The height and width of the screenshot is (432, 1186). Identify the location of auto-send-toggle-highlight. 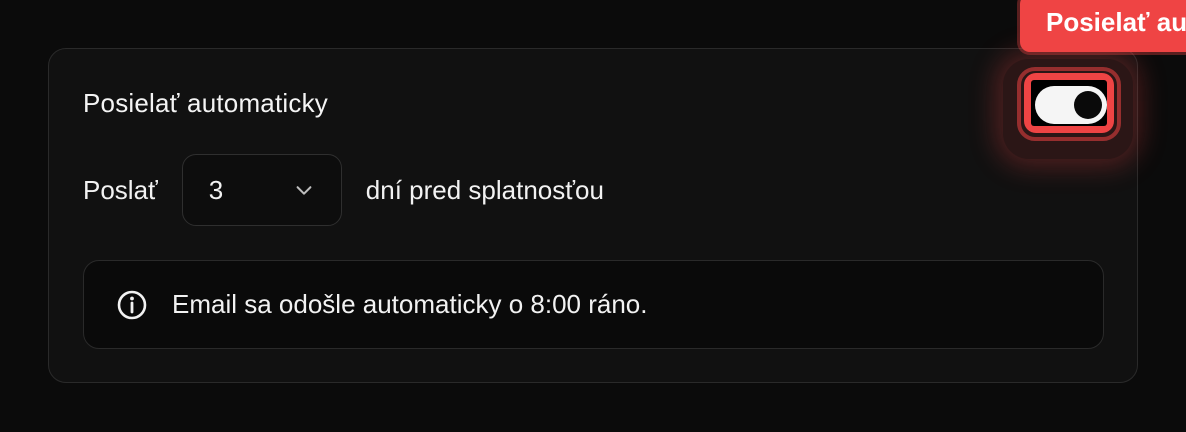
(1069, 103).